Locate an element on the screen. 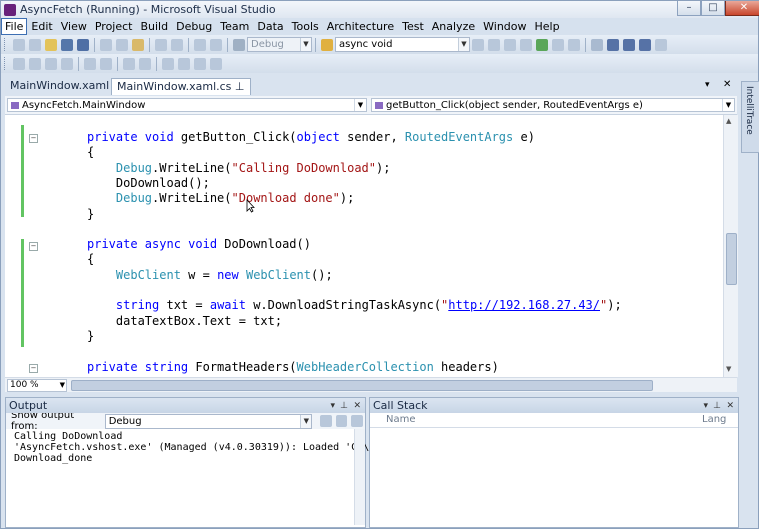 The image size is (759, 529). paste-icon is located at coordinates (138, 44).